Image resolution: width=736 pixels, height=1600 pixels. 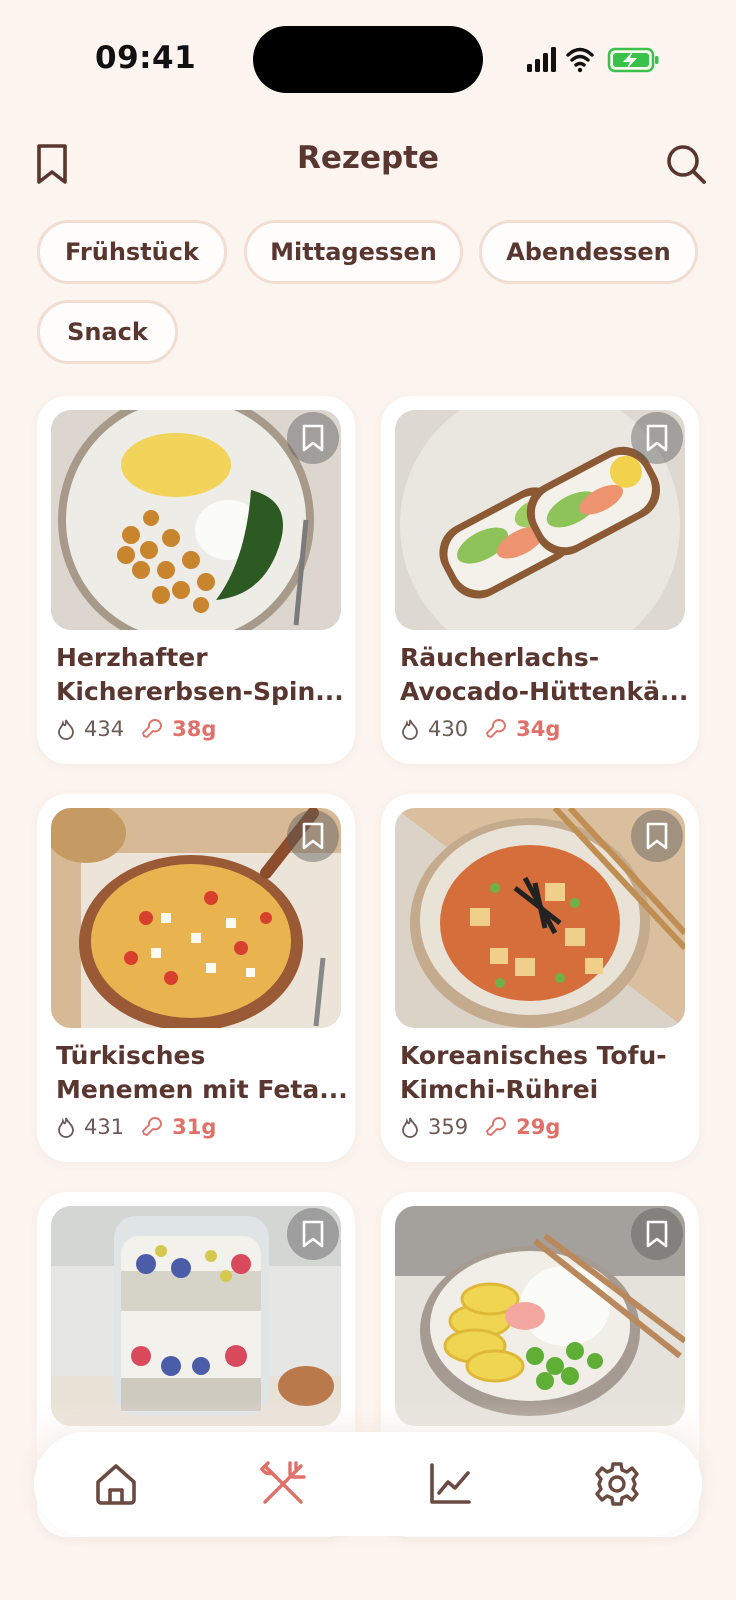 I want to click on recipe-card: Koreanisches Tofu- Kimchi-Rührei 359 29g, so click(x=540, y=978).